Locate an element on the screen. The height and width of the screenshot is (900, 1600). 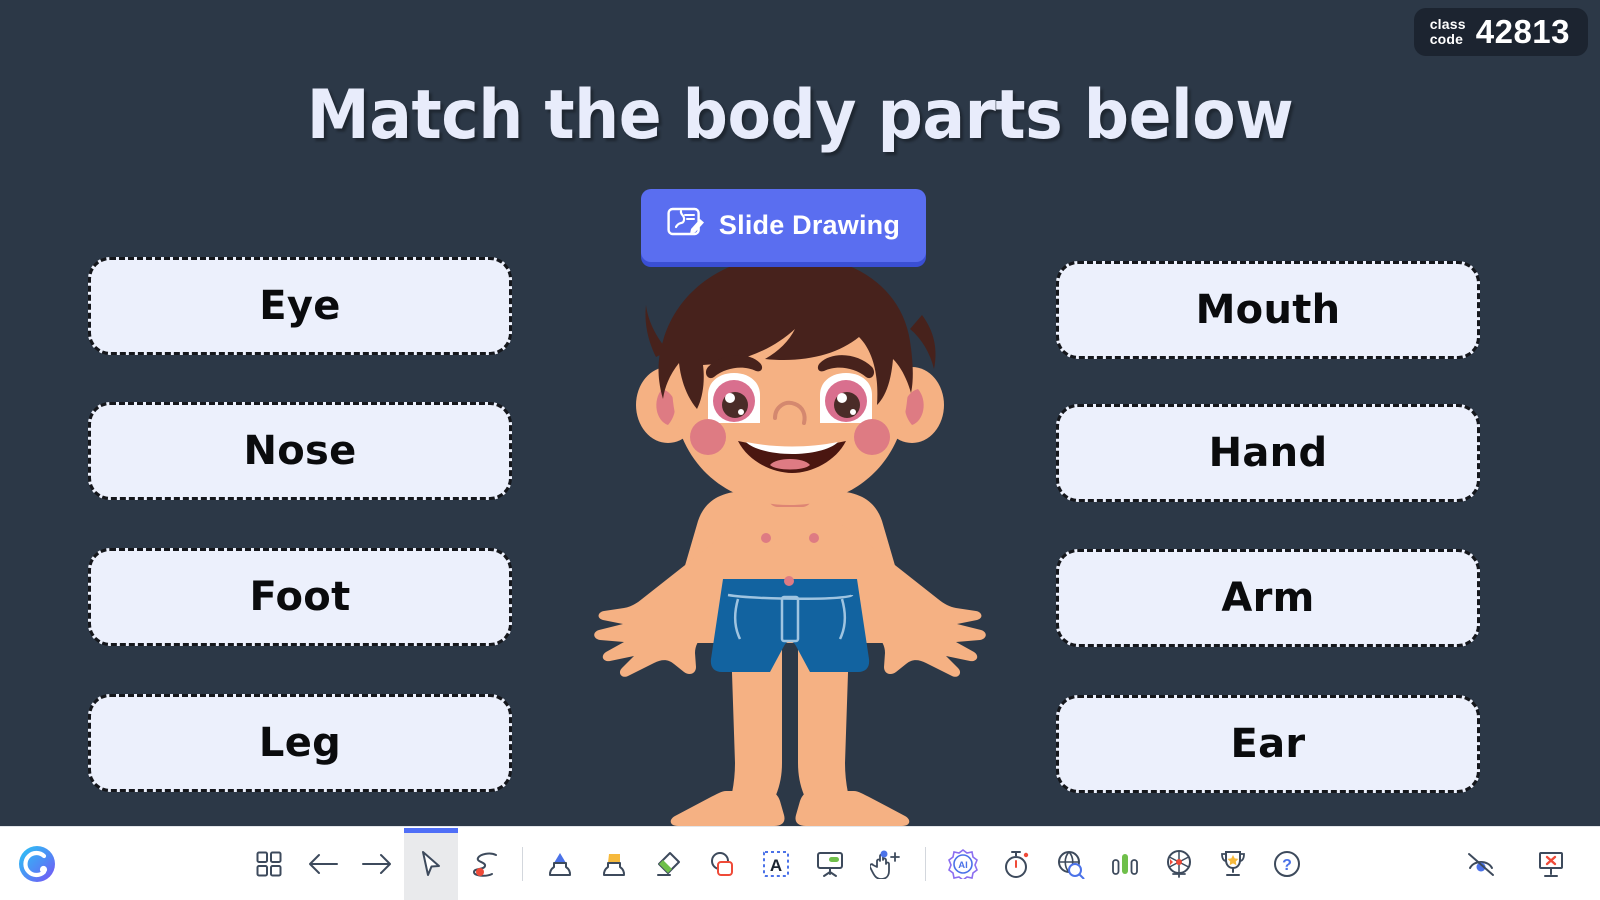
exit-presentation-icon is located at coordinates (1551, 864).